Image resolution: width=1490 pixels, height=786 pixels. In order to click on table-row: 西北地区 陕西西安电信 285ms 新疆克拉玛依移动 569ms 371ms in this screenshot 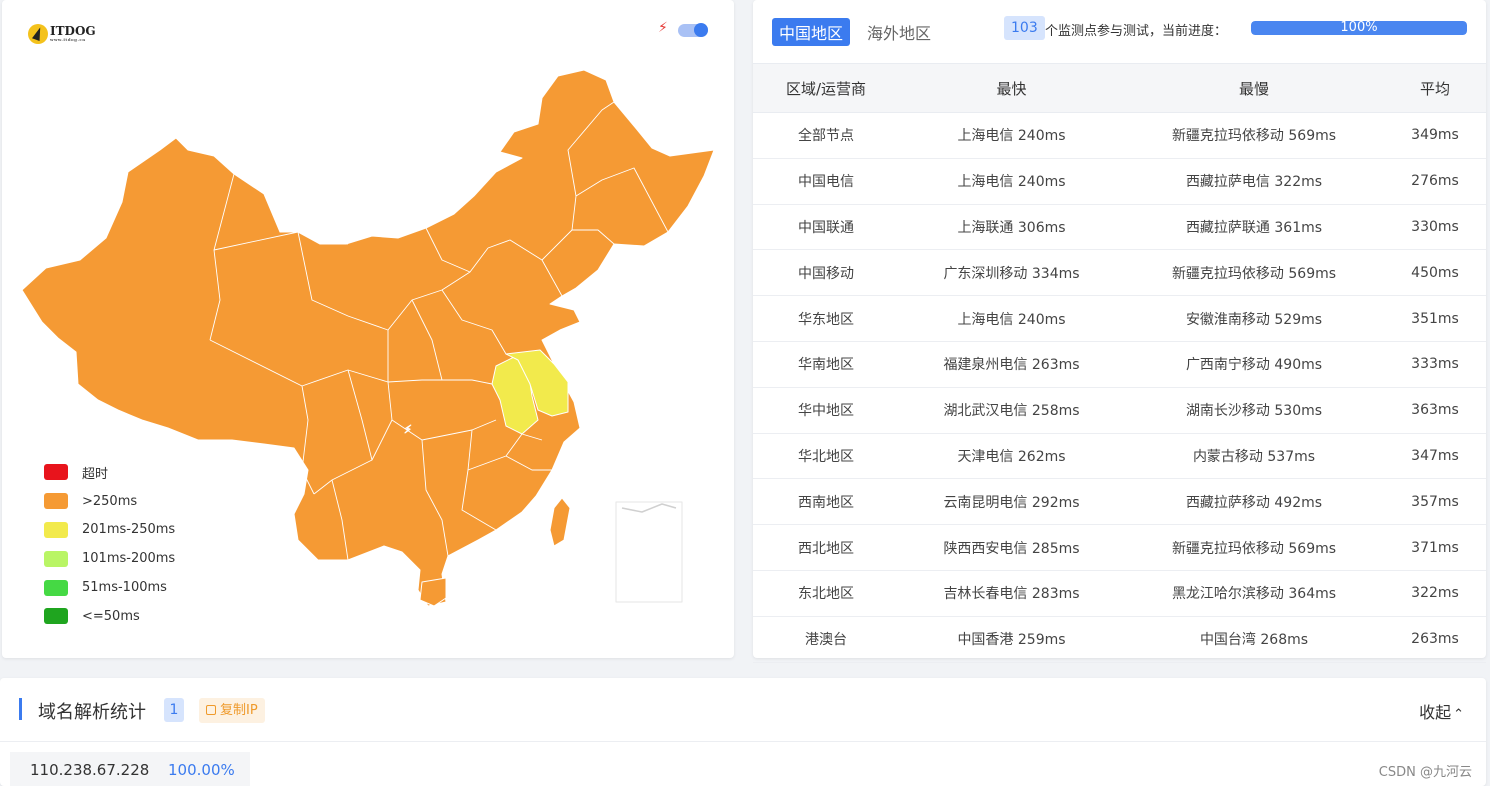, I will do `click(1119, 547)`.